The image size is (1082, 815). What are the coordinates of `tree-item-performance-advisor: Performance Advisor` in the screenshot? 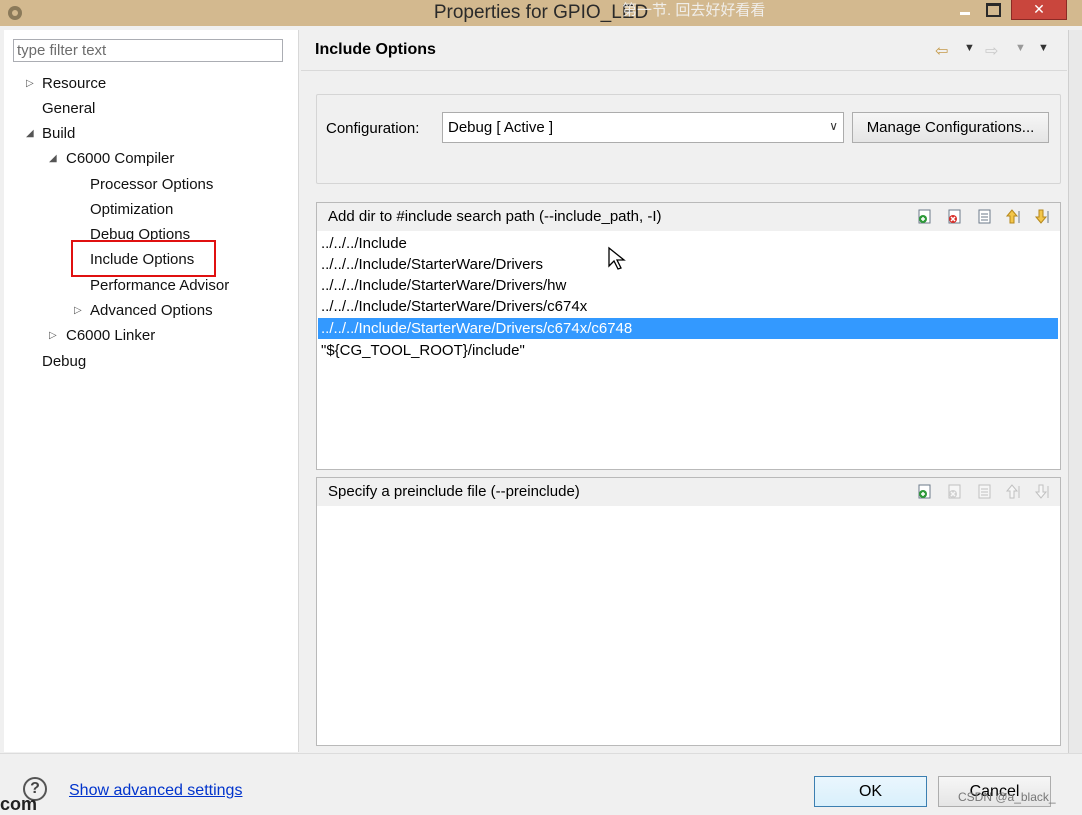 It's located at (159, 286).